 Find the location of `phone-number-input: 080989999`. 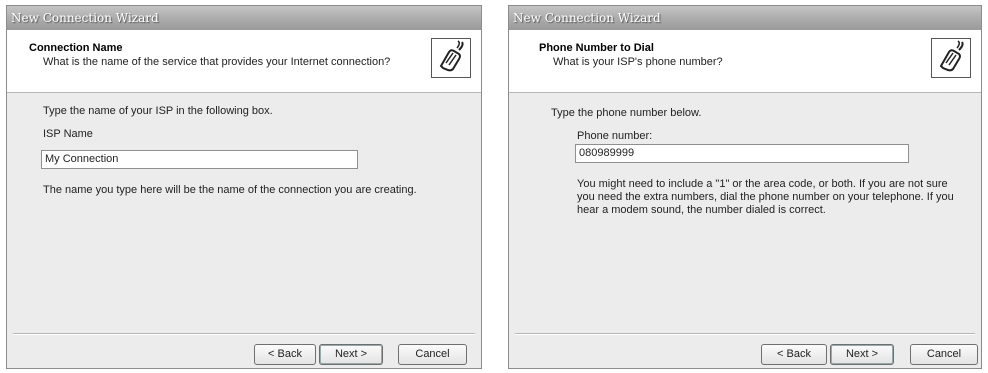

phone-number-input: 080989999 is located at coordinates (742, 153).